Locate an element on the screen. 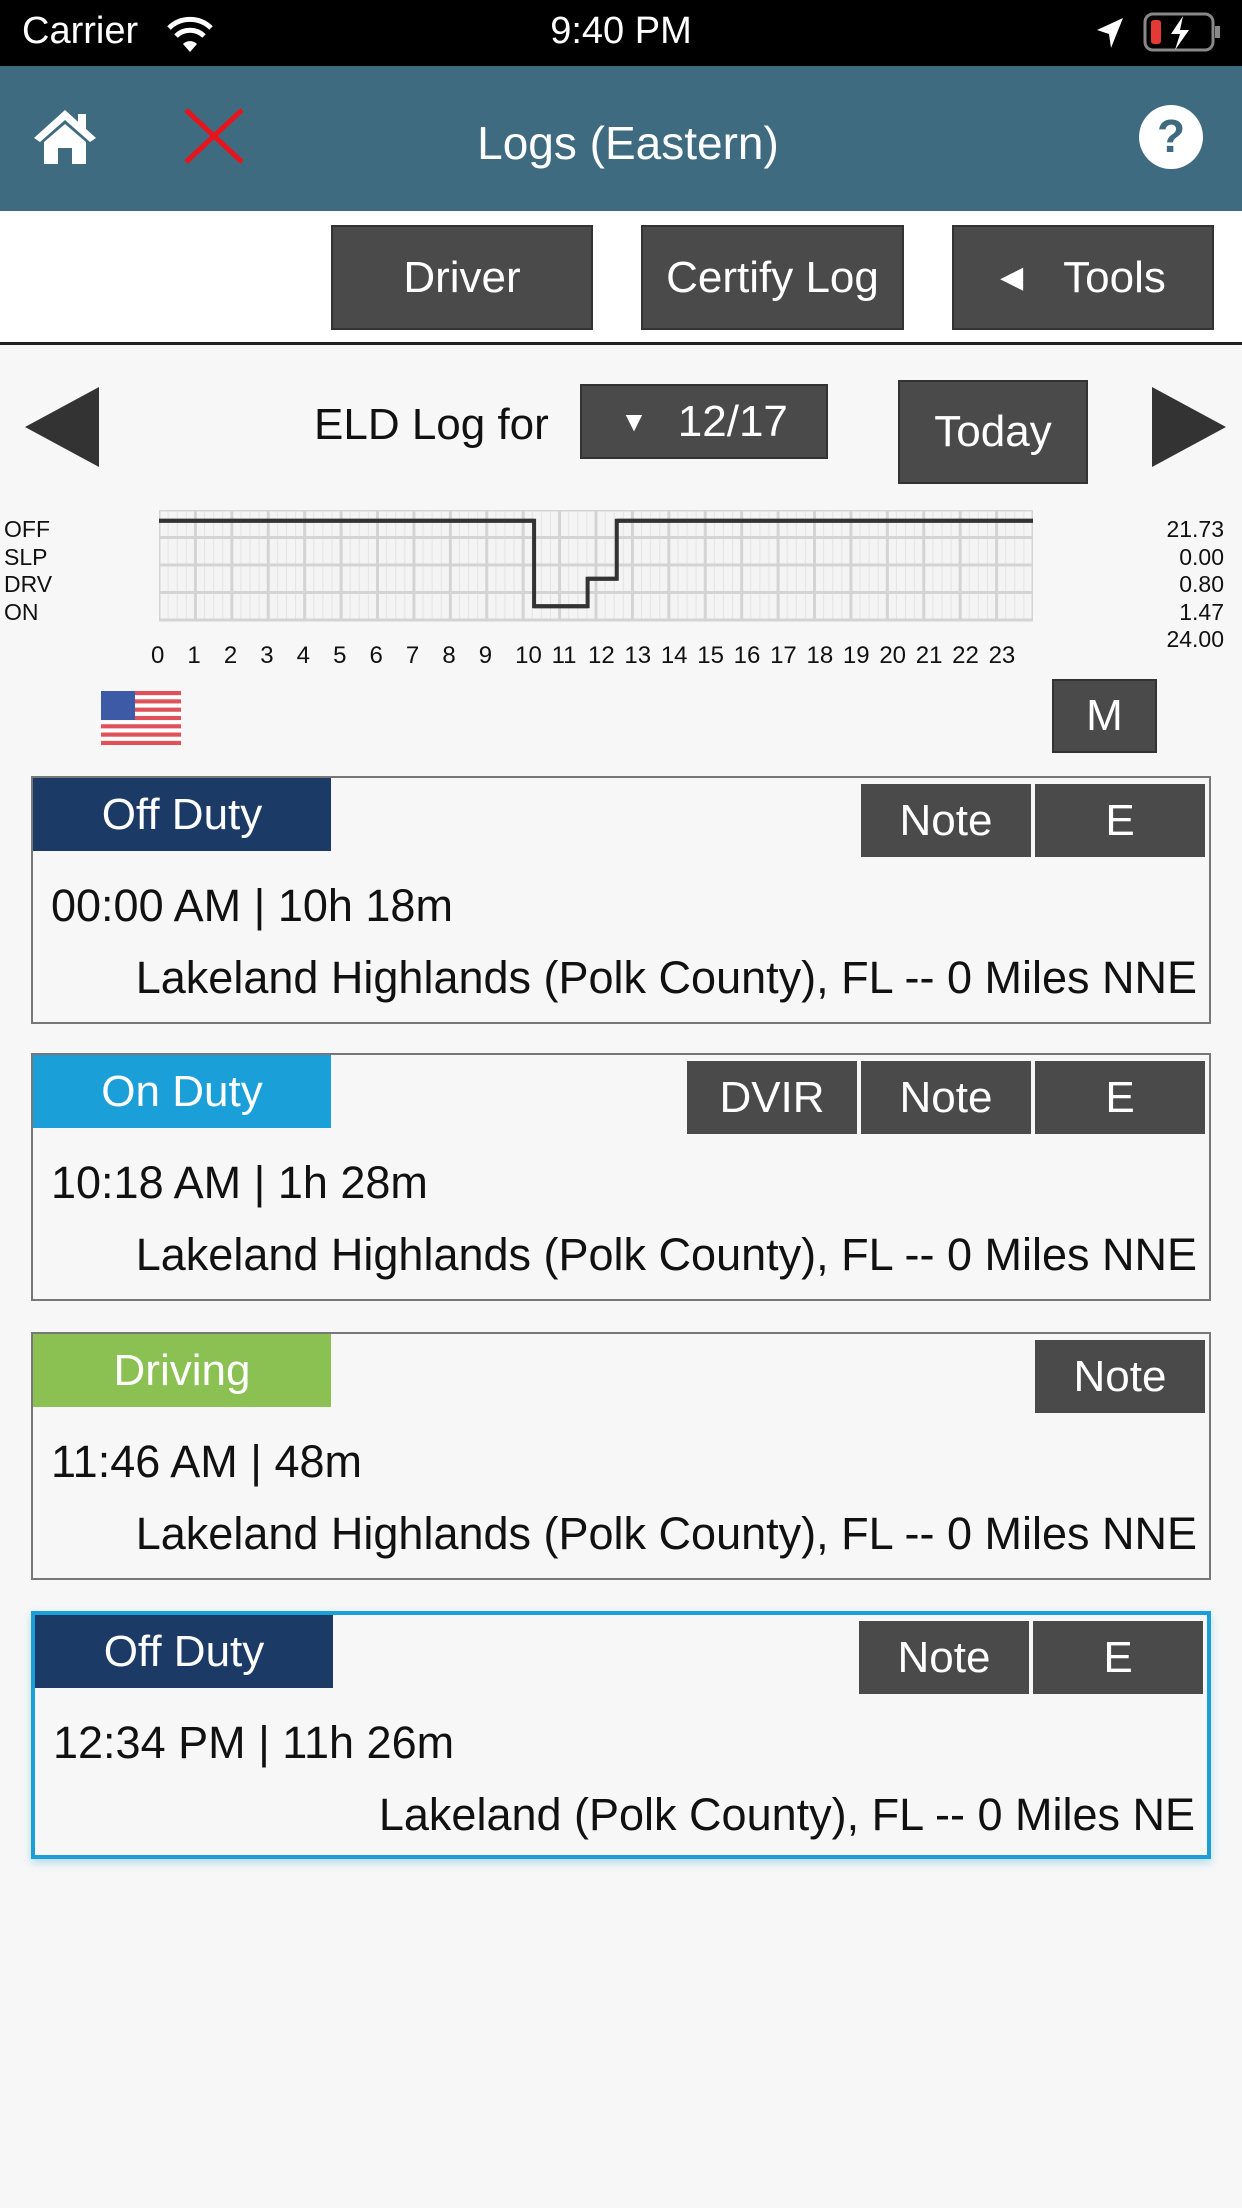 The image size is (1242, 2208). next-day-arrow-icon is located at coordinates (1189, 427).